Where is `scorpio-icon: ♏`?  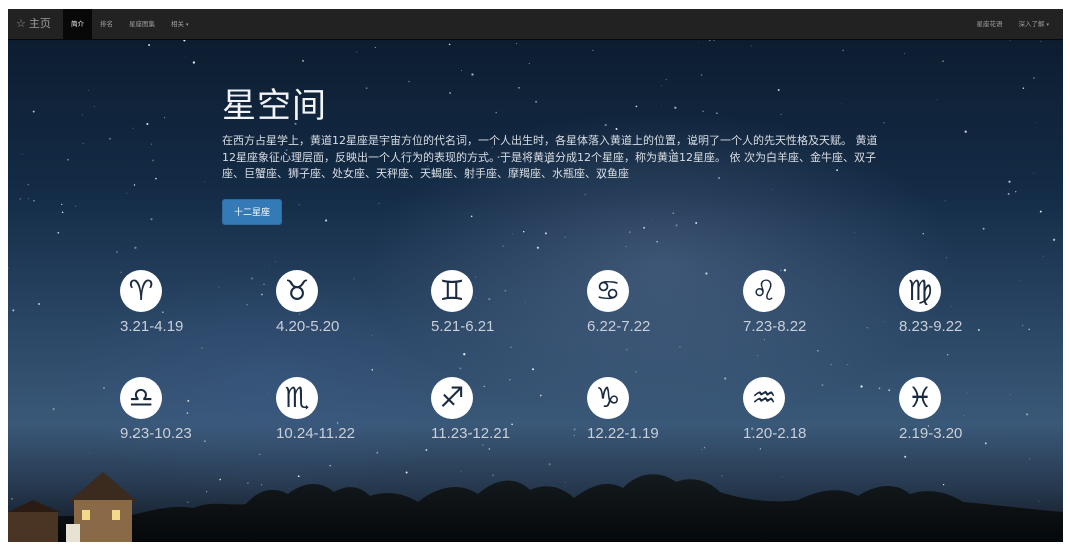
scorpio-icon: ♏ is located at coordinates (297, 398).